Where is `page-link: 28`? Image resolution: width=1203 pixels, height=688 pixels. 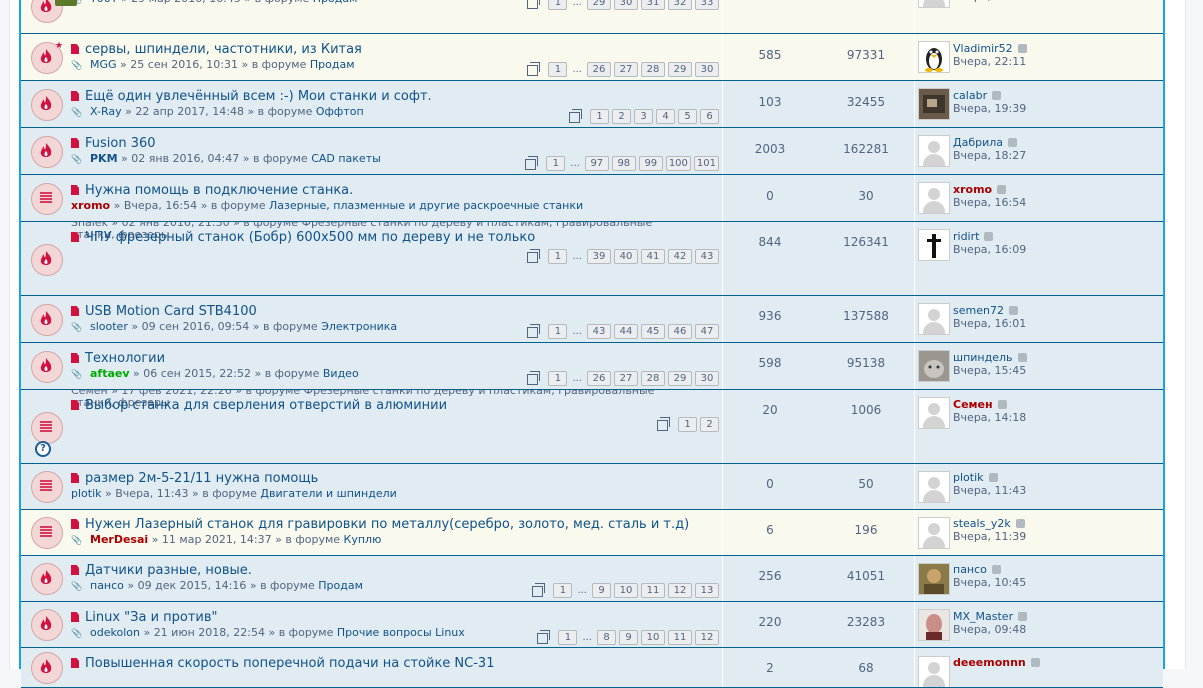
page-link: 28 is located at coordinates (653, 69).